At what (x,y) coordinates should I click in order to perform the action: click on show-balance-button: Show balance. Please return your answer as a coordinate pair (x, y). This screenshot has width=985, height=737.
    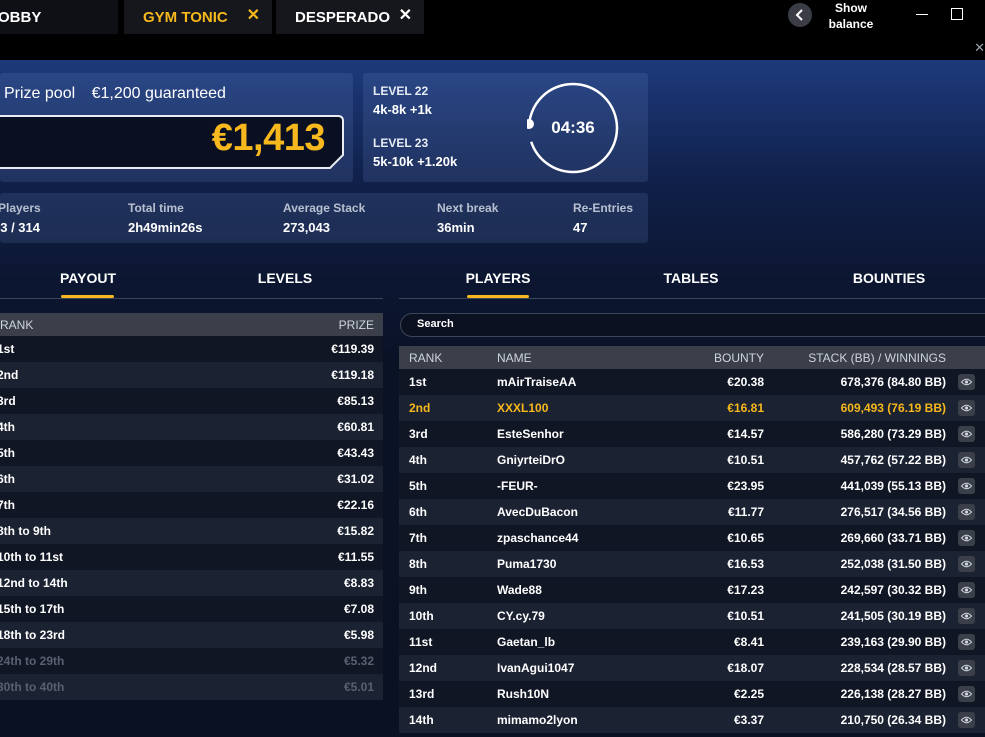
    Looking at the image, I should click on (851, 16).